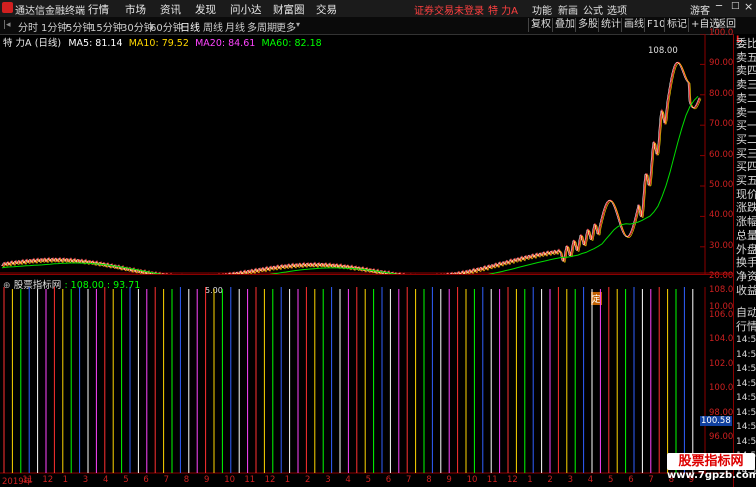 The image size is (756, 487). I want to click on quote-field-label: 卖四, so click(746, 71).